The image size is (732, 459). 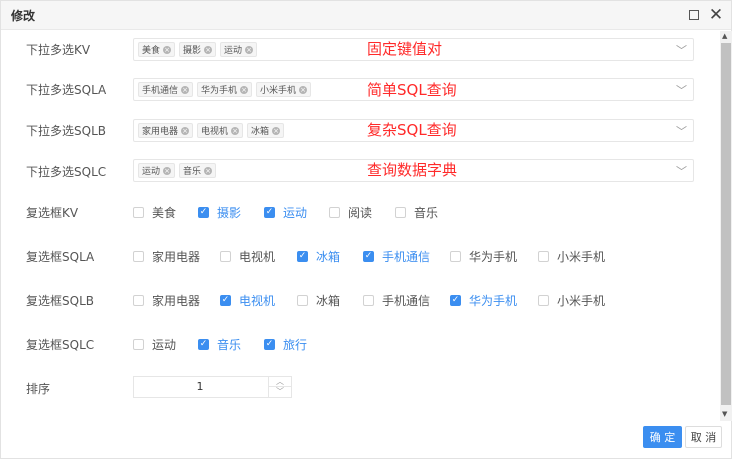 What do you see at coordinates (703, 437) in the screenshot?
I see `cancel-button: 取 消` at bounding box center [703, 437].